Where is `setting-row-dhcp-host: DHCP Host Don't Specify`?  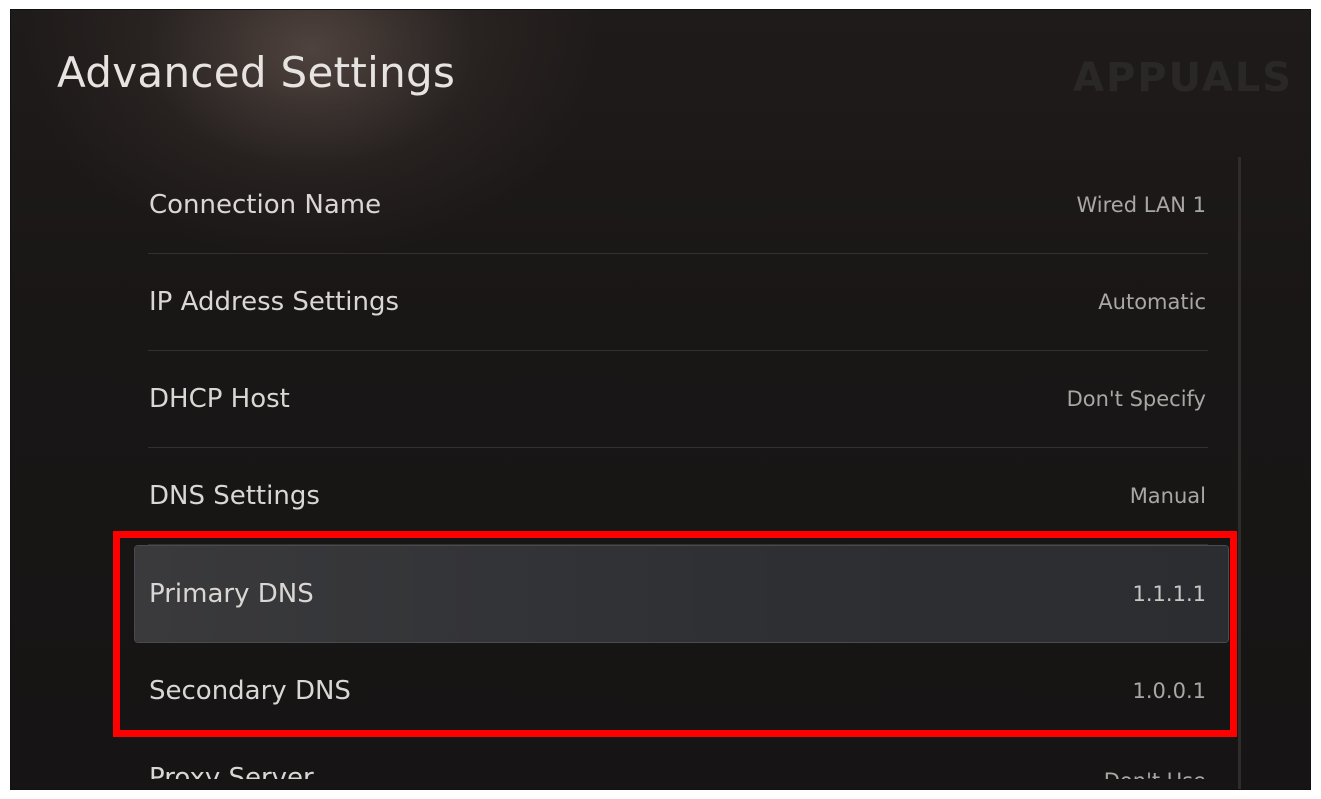
setting-row-dhcp-host: DHCP Host Don't Specify is located at coordinates (678, 399).